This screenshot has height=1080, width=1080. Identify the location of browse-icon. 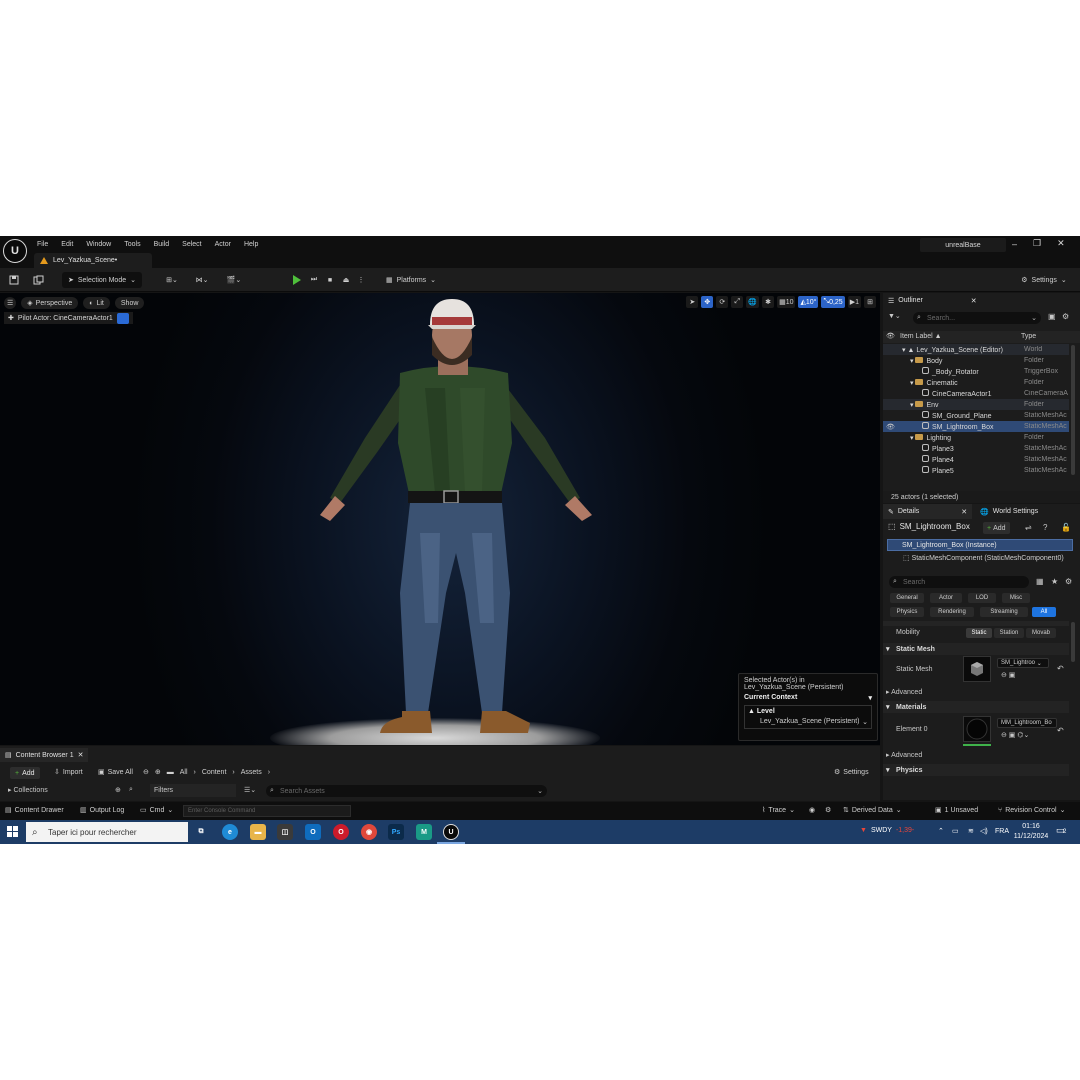
(38, 280).